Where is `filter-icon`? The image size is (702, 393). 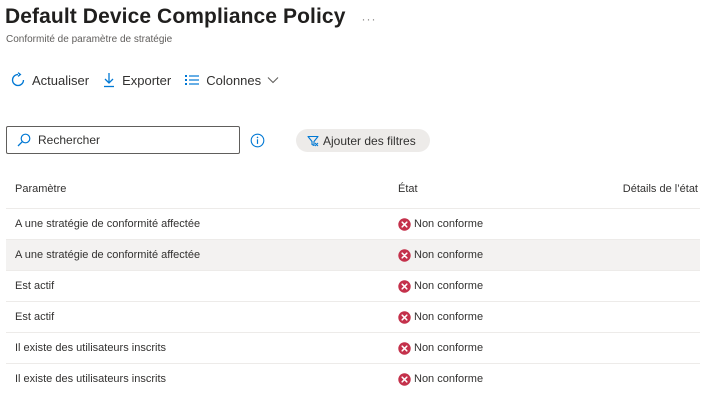
filter-icon is located at coordinates (313, 140).